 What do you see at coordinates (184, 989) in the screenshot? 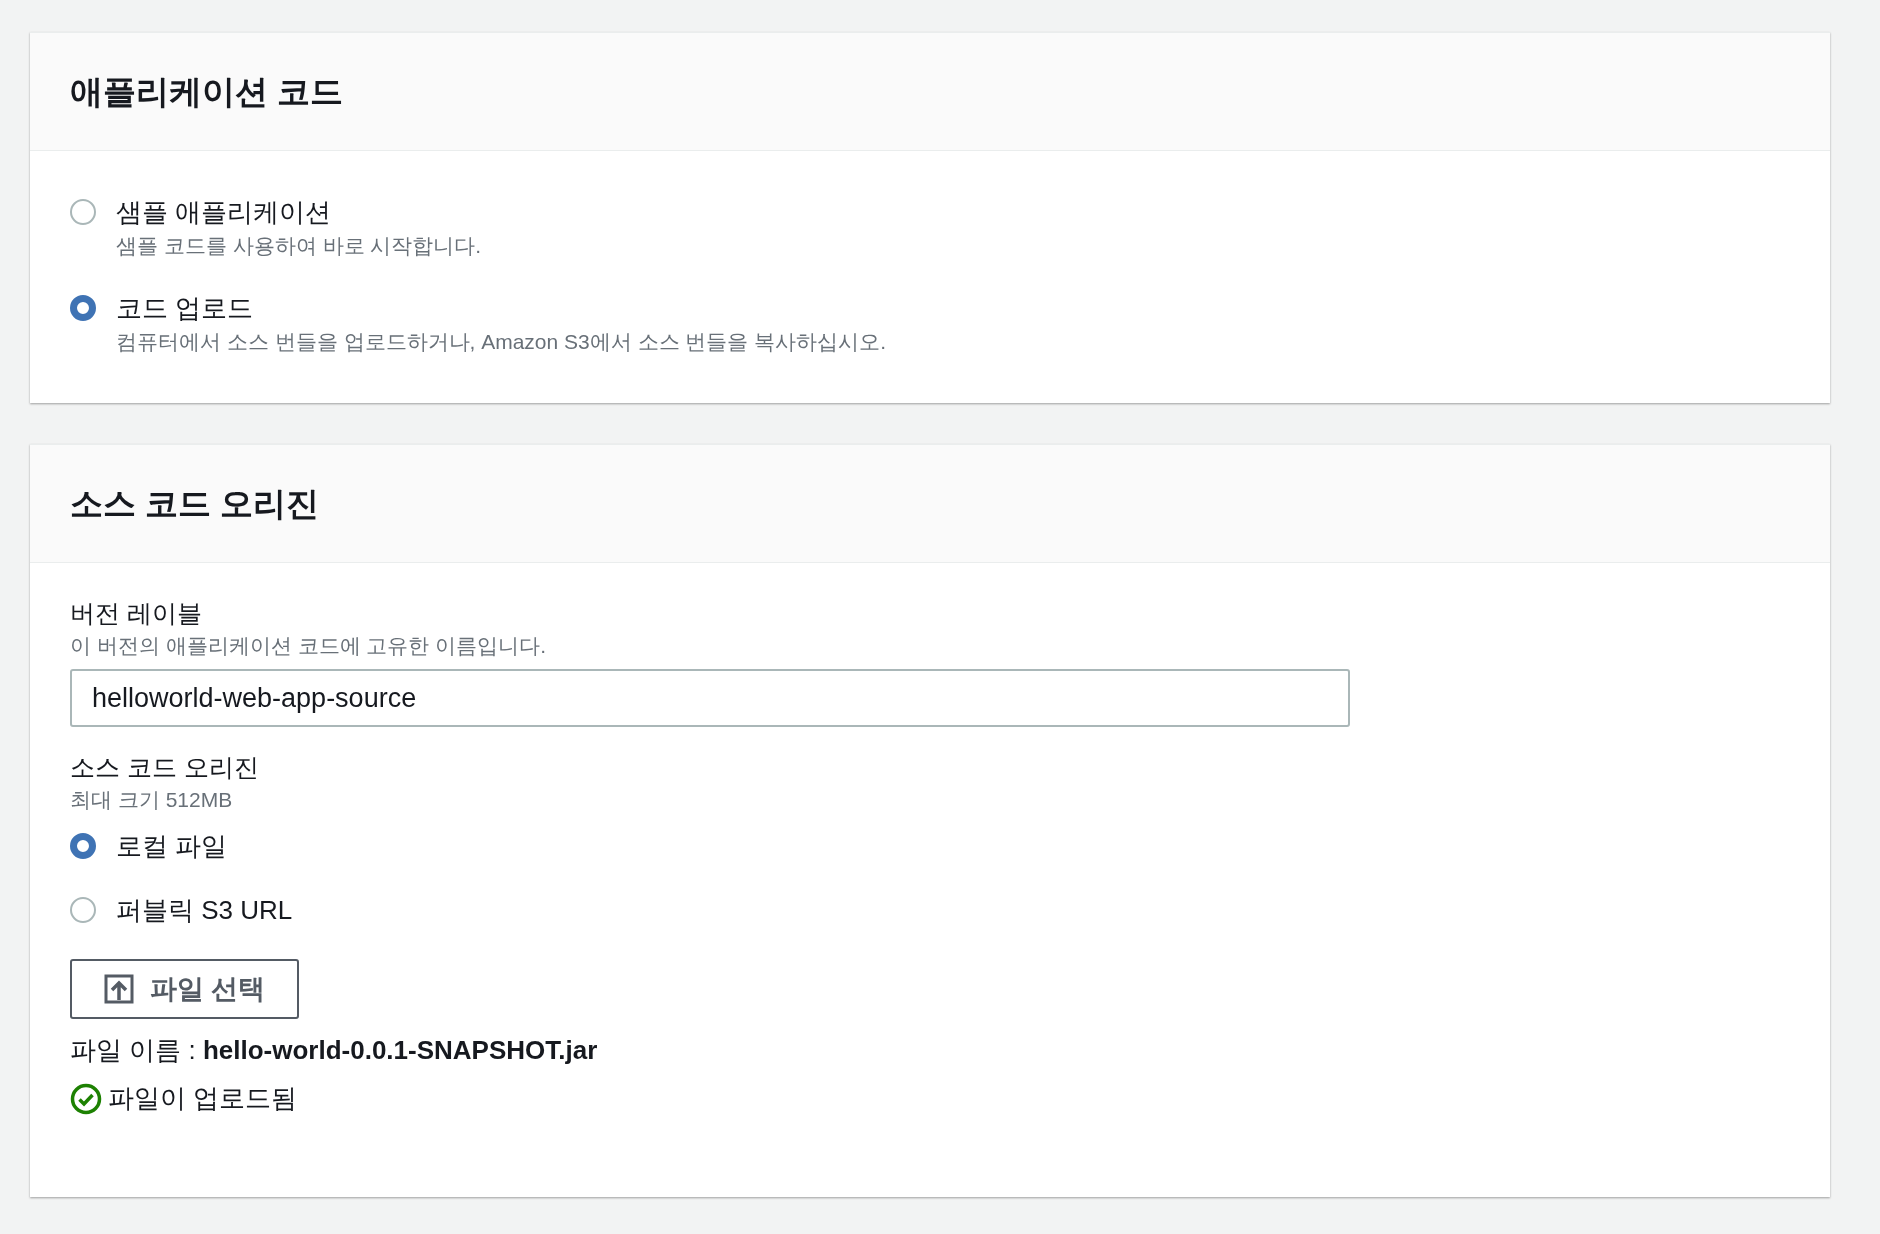
I see `choose-file-button: 파일 선택` at bounding box center [184, 989].